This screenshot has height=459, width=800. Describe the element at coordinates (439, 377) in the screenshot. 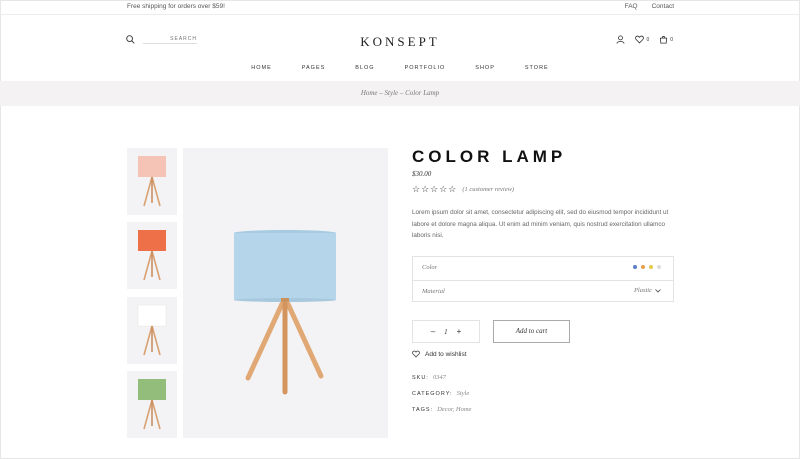

I see `sku-value: 0347` at that location.